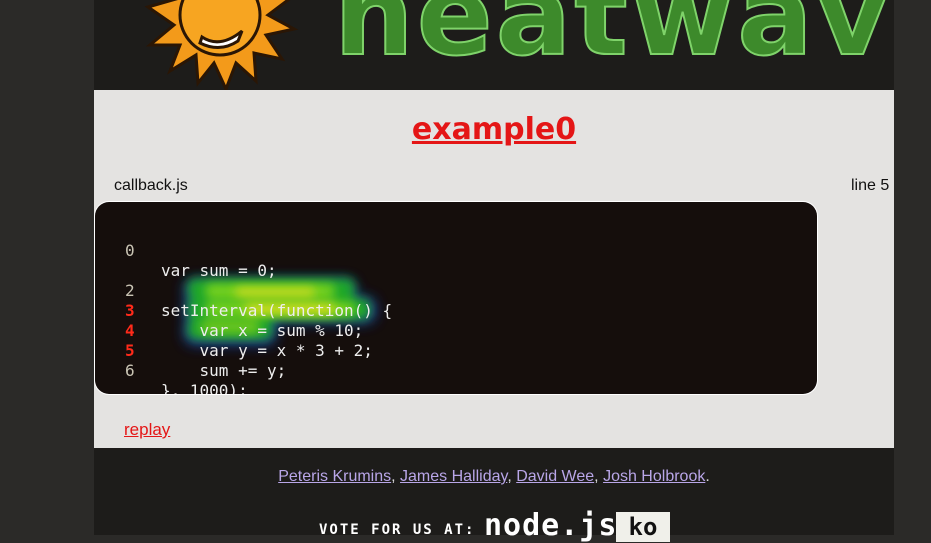 Image resolution: width=931 pixels, height=543 pixels. Describe the element at coordinates (643, 527) in the screenshot. I see `ko-logo-box: ko` at that location.